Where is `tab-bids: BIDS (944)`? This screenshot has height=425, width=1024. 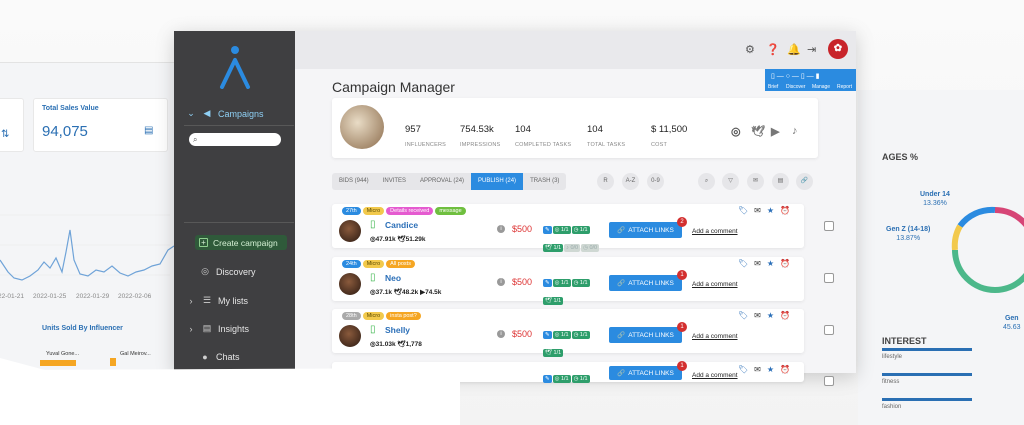
tab-bids: BIDS (944) is located at coordinates (354, 181).